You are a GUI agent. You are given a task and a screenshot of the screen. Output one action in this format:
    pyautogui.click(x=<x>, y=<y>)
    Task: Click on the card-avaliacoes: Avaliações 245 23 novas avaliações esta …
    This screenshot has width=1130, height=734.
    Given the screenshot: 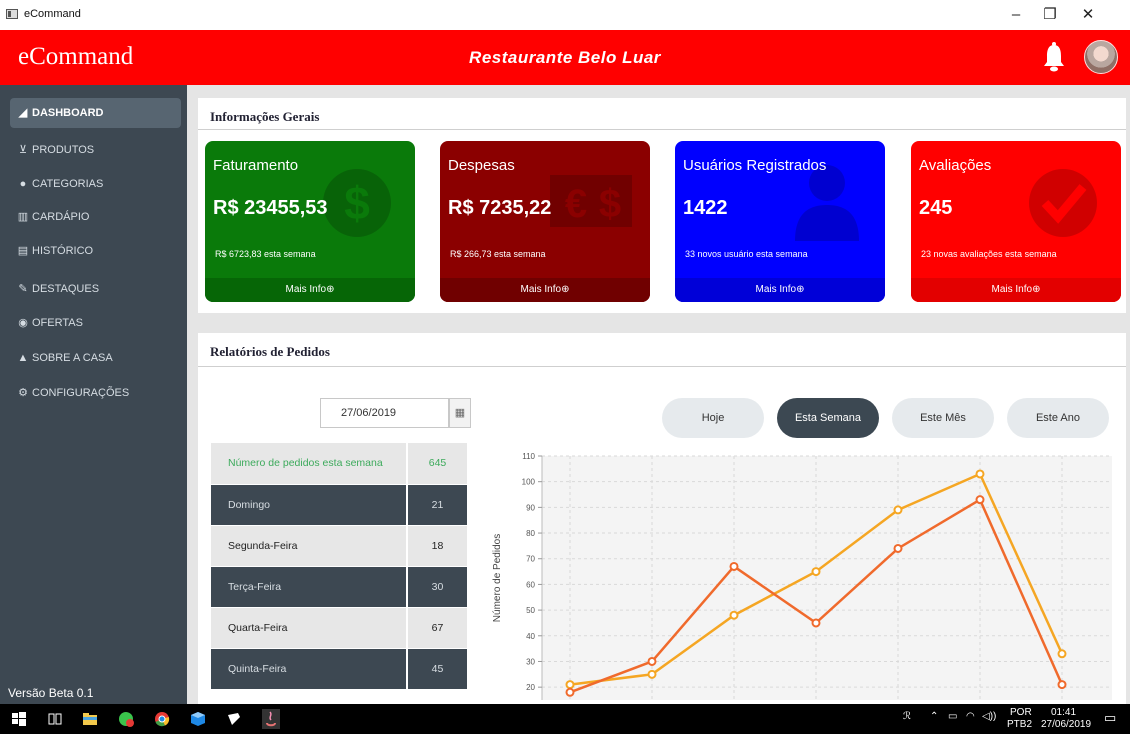 What is the action you would take?
    pyautogui.click(x=1016, y=221)
    